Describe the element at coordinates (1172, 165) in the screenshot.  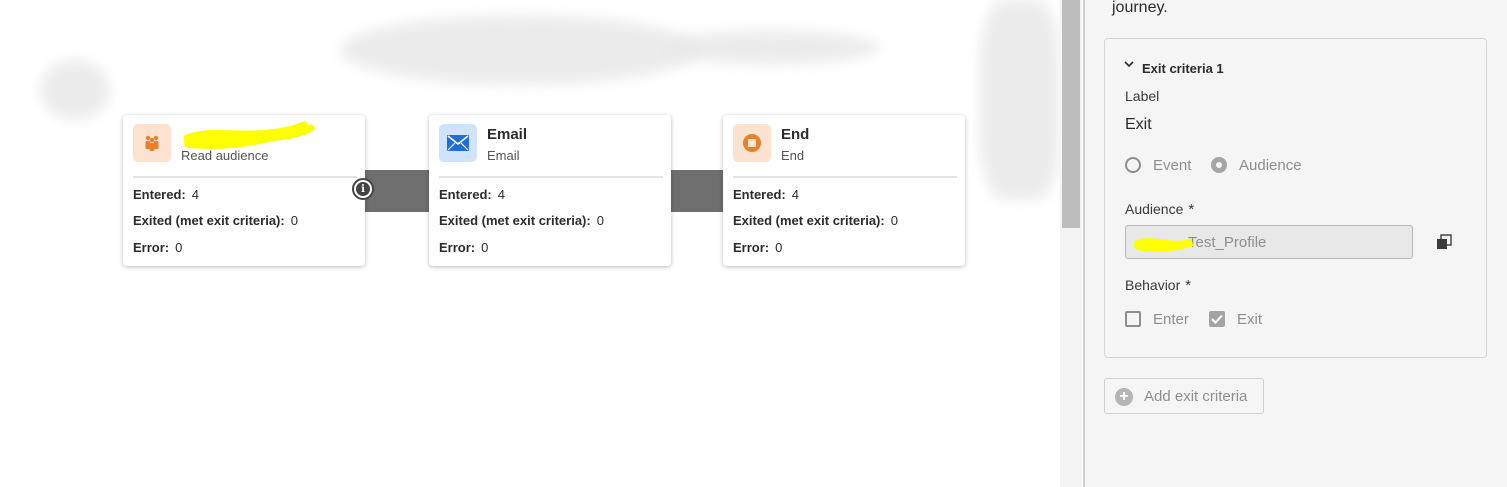
I see `radio-event-label: Event` at that location.